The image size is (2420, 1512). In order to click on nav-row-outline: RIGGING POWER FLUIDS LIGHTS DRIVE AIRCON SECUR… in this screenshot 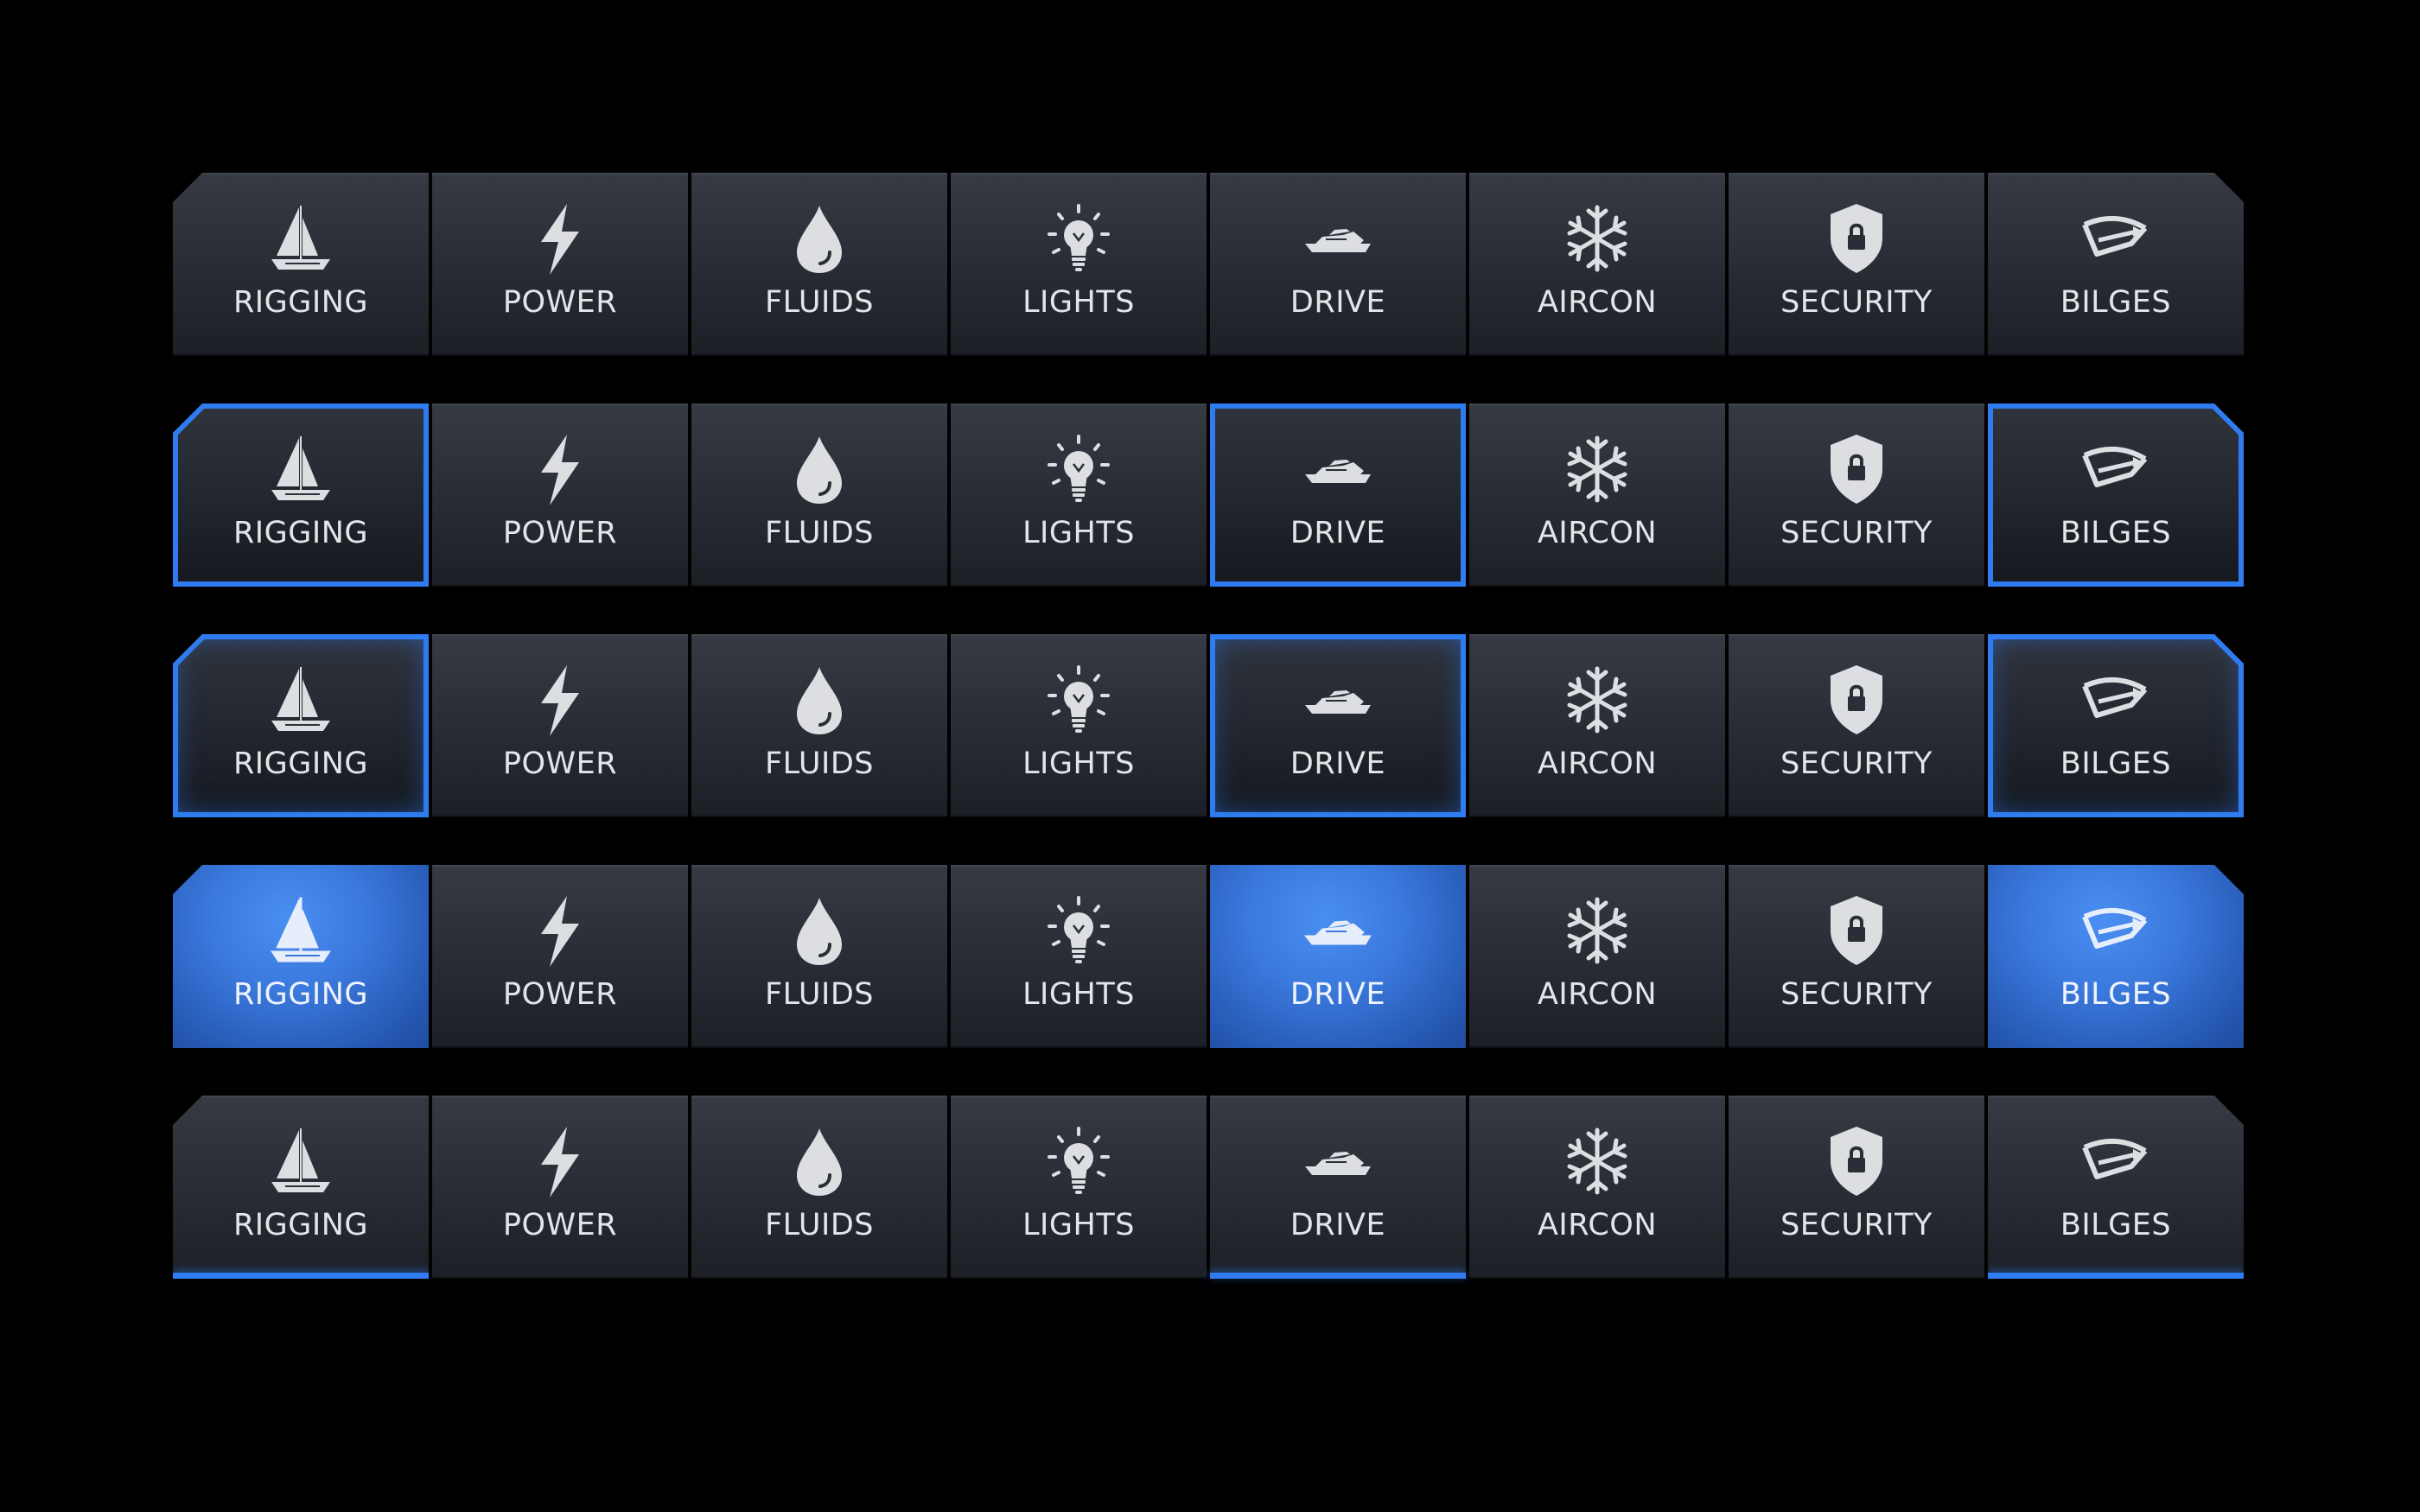, I will do `click(1210, 495)`.